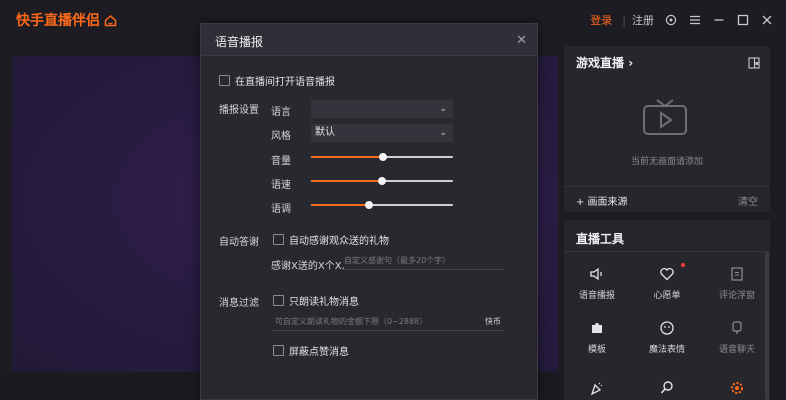 The height and width of the screenshot is (400, 786). Describe the element at coordinates (737, 283) in the screenshot. I see `tool-comment-window: 评论浮窗` at that location.